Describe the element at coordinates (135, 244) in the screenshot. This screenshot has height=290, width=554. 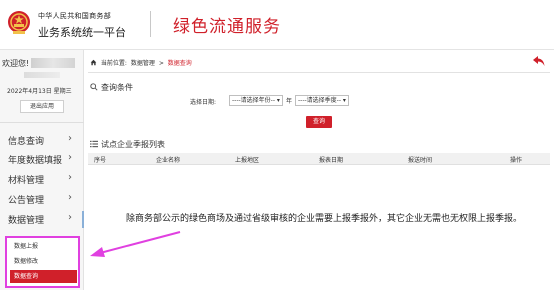
I see `annotation-arrow-icon` at that location.